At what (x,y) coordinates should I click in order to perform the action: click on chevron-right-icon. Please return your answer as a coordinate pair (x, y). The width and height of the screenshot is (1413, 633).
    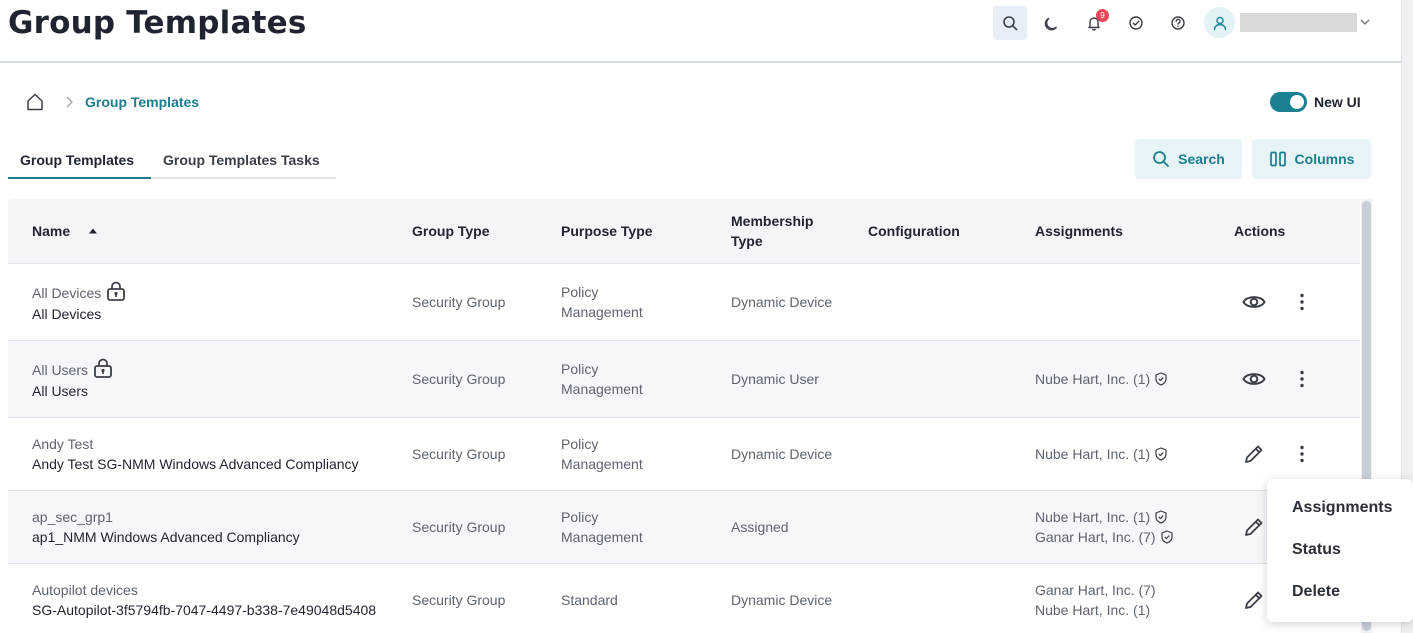
    Looking at the image, I should click on (69, 102).